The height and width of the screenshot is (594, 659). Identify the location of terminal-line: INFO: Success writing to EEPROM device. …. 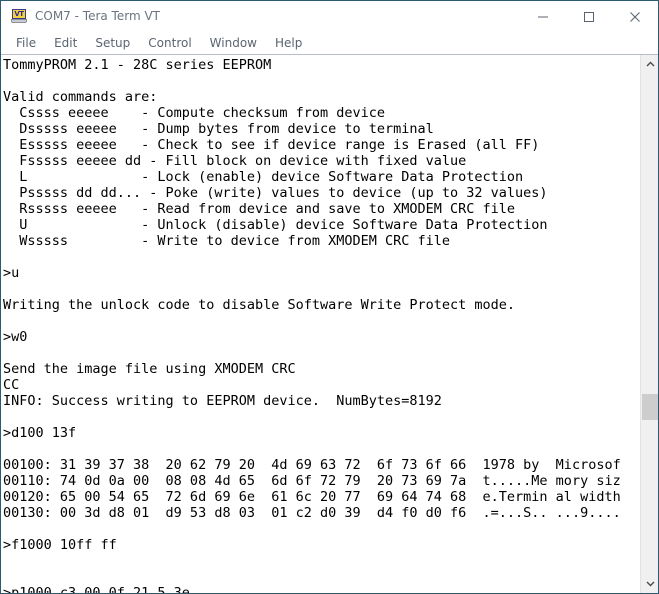
(222, 401).